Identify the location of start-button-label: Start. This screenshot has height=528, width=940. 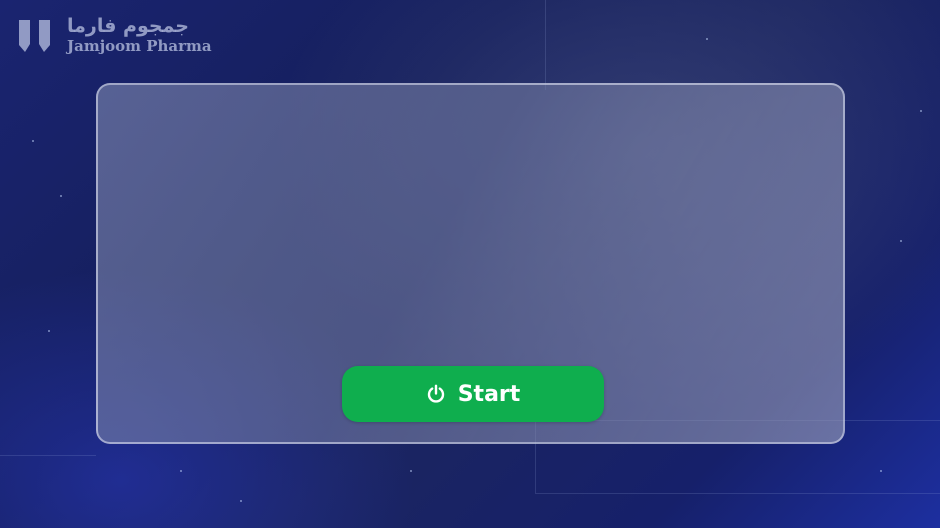
(489, 394).